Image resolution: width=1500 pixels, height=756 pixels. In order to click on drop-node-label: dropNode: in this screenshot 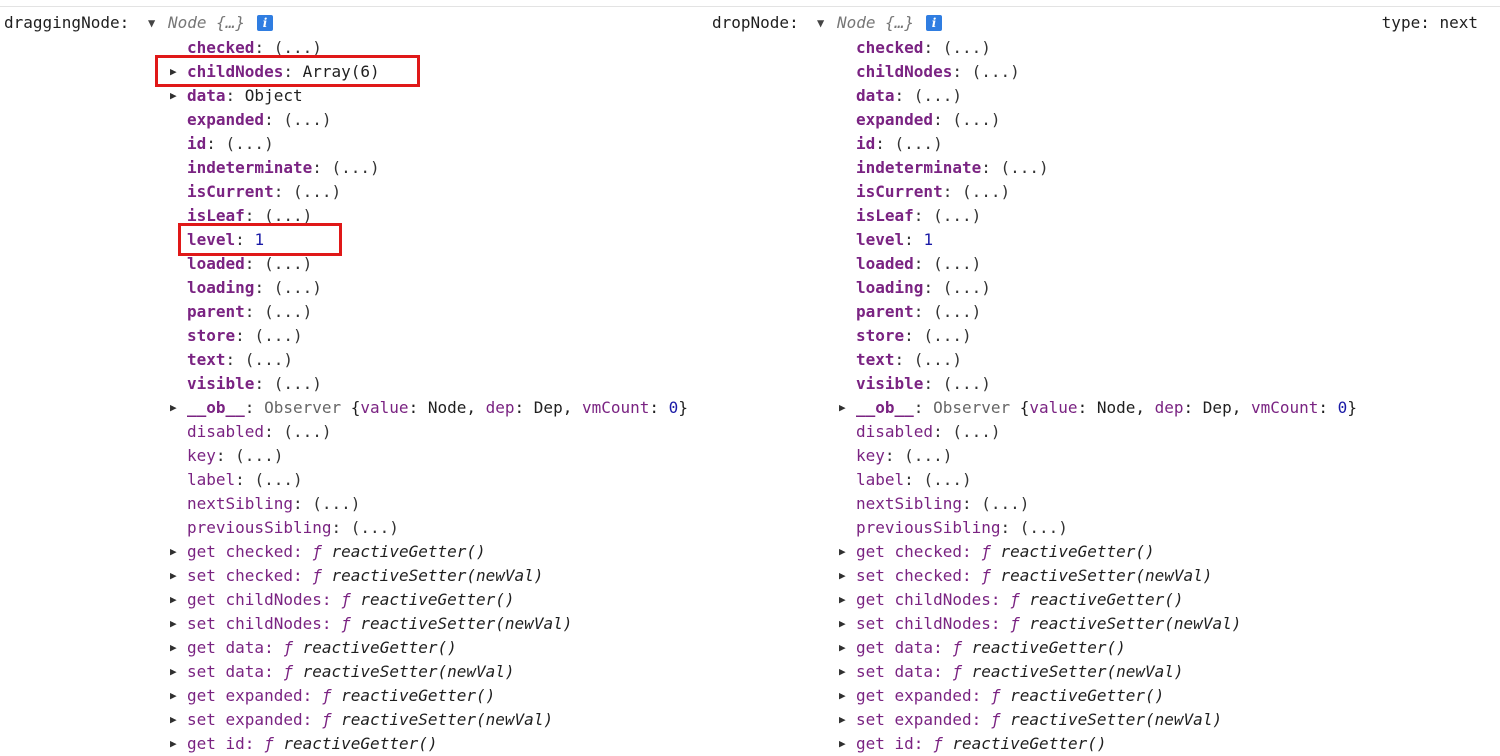, I will do `click(755, 22)`.